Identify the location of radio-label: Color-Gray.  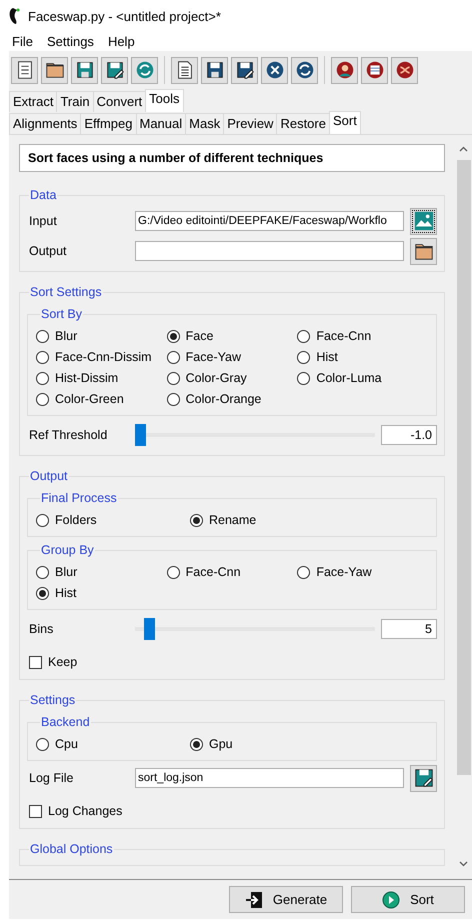
(216, 378).